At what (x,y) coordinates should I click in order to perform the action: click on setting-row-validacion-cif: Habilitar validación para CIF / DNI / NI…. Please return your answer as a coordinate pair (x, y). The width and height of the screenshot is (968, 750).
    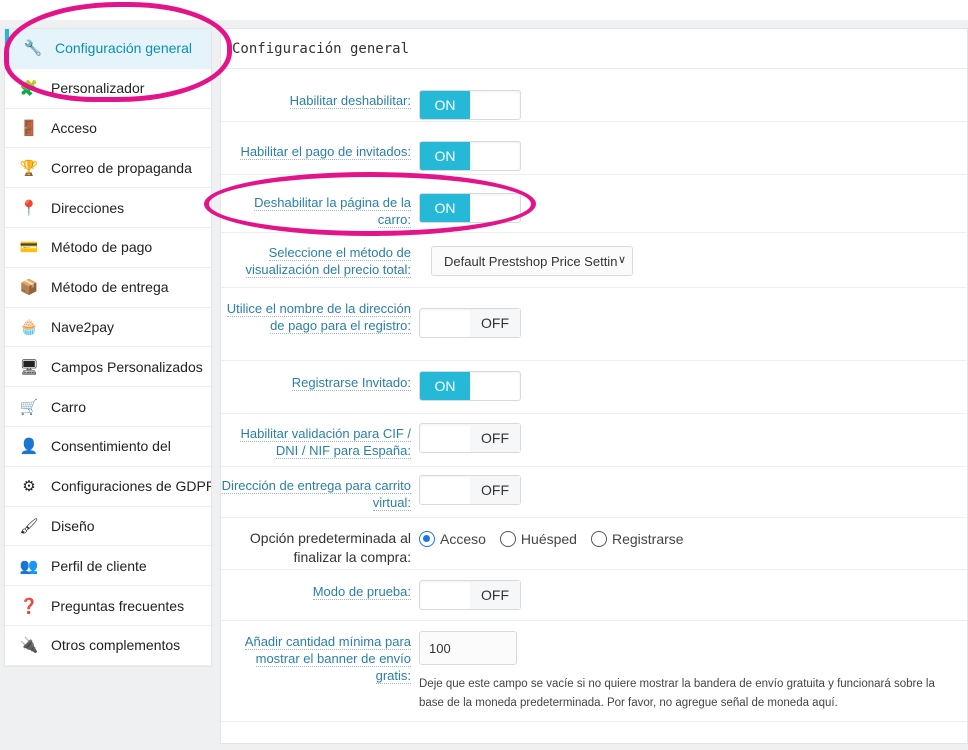
    Looking at the image, I should click on (594, 441).